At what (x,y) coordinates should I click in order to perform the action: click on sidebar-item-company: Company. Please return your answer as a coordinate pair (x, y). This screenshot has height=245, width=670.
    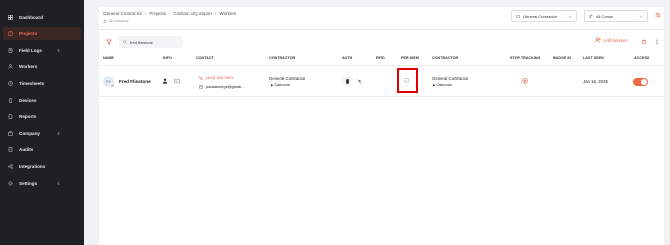
    Looking at the image, I should click on (42, 133).